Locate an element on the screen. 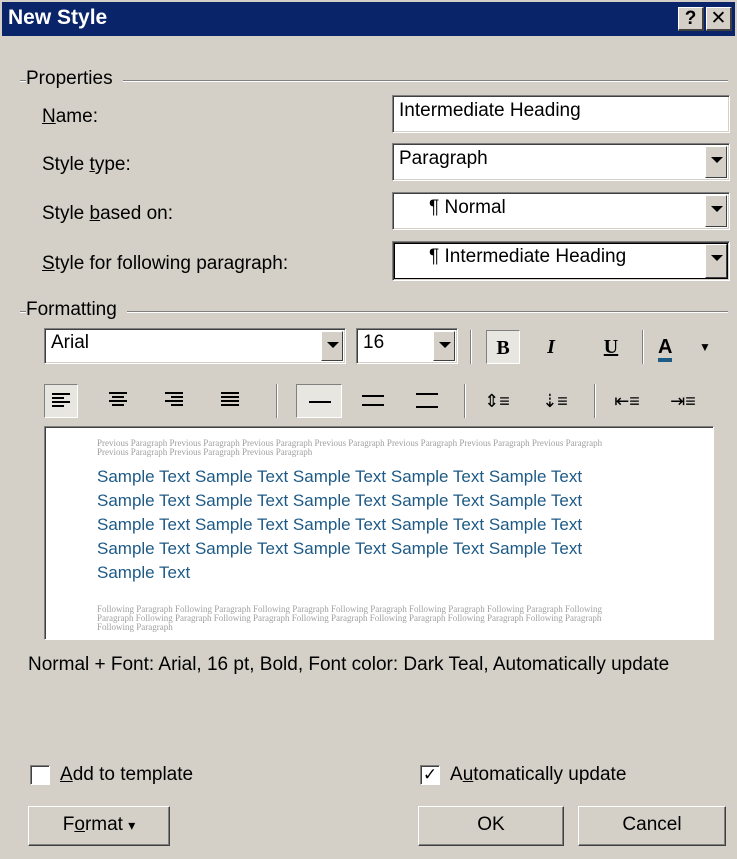 The height and width of the screenshot is (859, 737). name-field: Intermediate Heading is located at coordinates (561, 114).